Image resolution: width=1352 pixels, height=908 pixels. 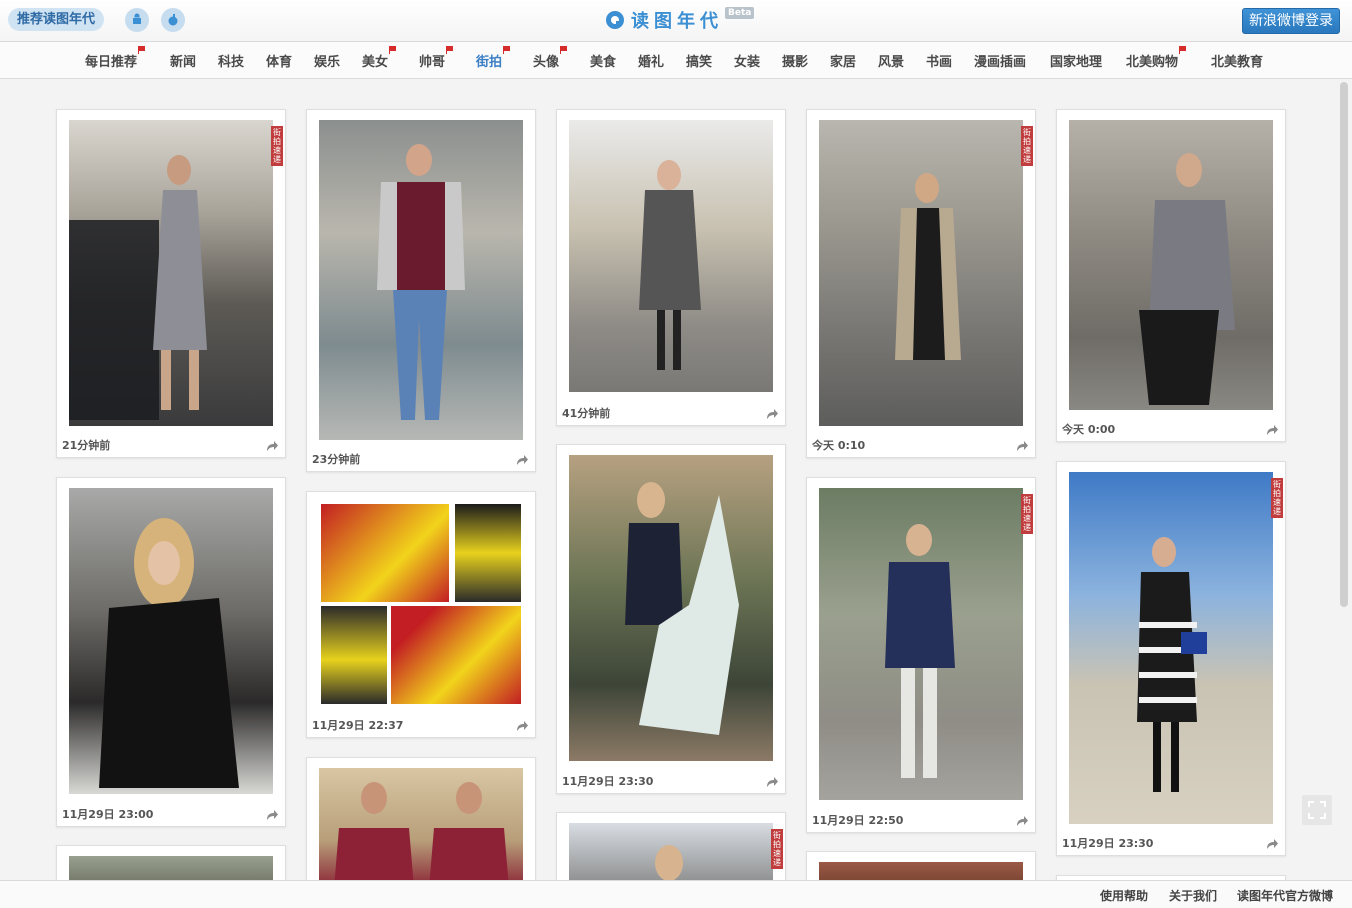 I want to click on nav-item-news: 新闻, so click(x=183, y=60).